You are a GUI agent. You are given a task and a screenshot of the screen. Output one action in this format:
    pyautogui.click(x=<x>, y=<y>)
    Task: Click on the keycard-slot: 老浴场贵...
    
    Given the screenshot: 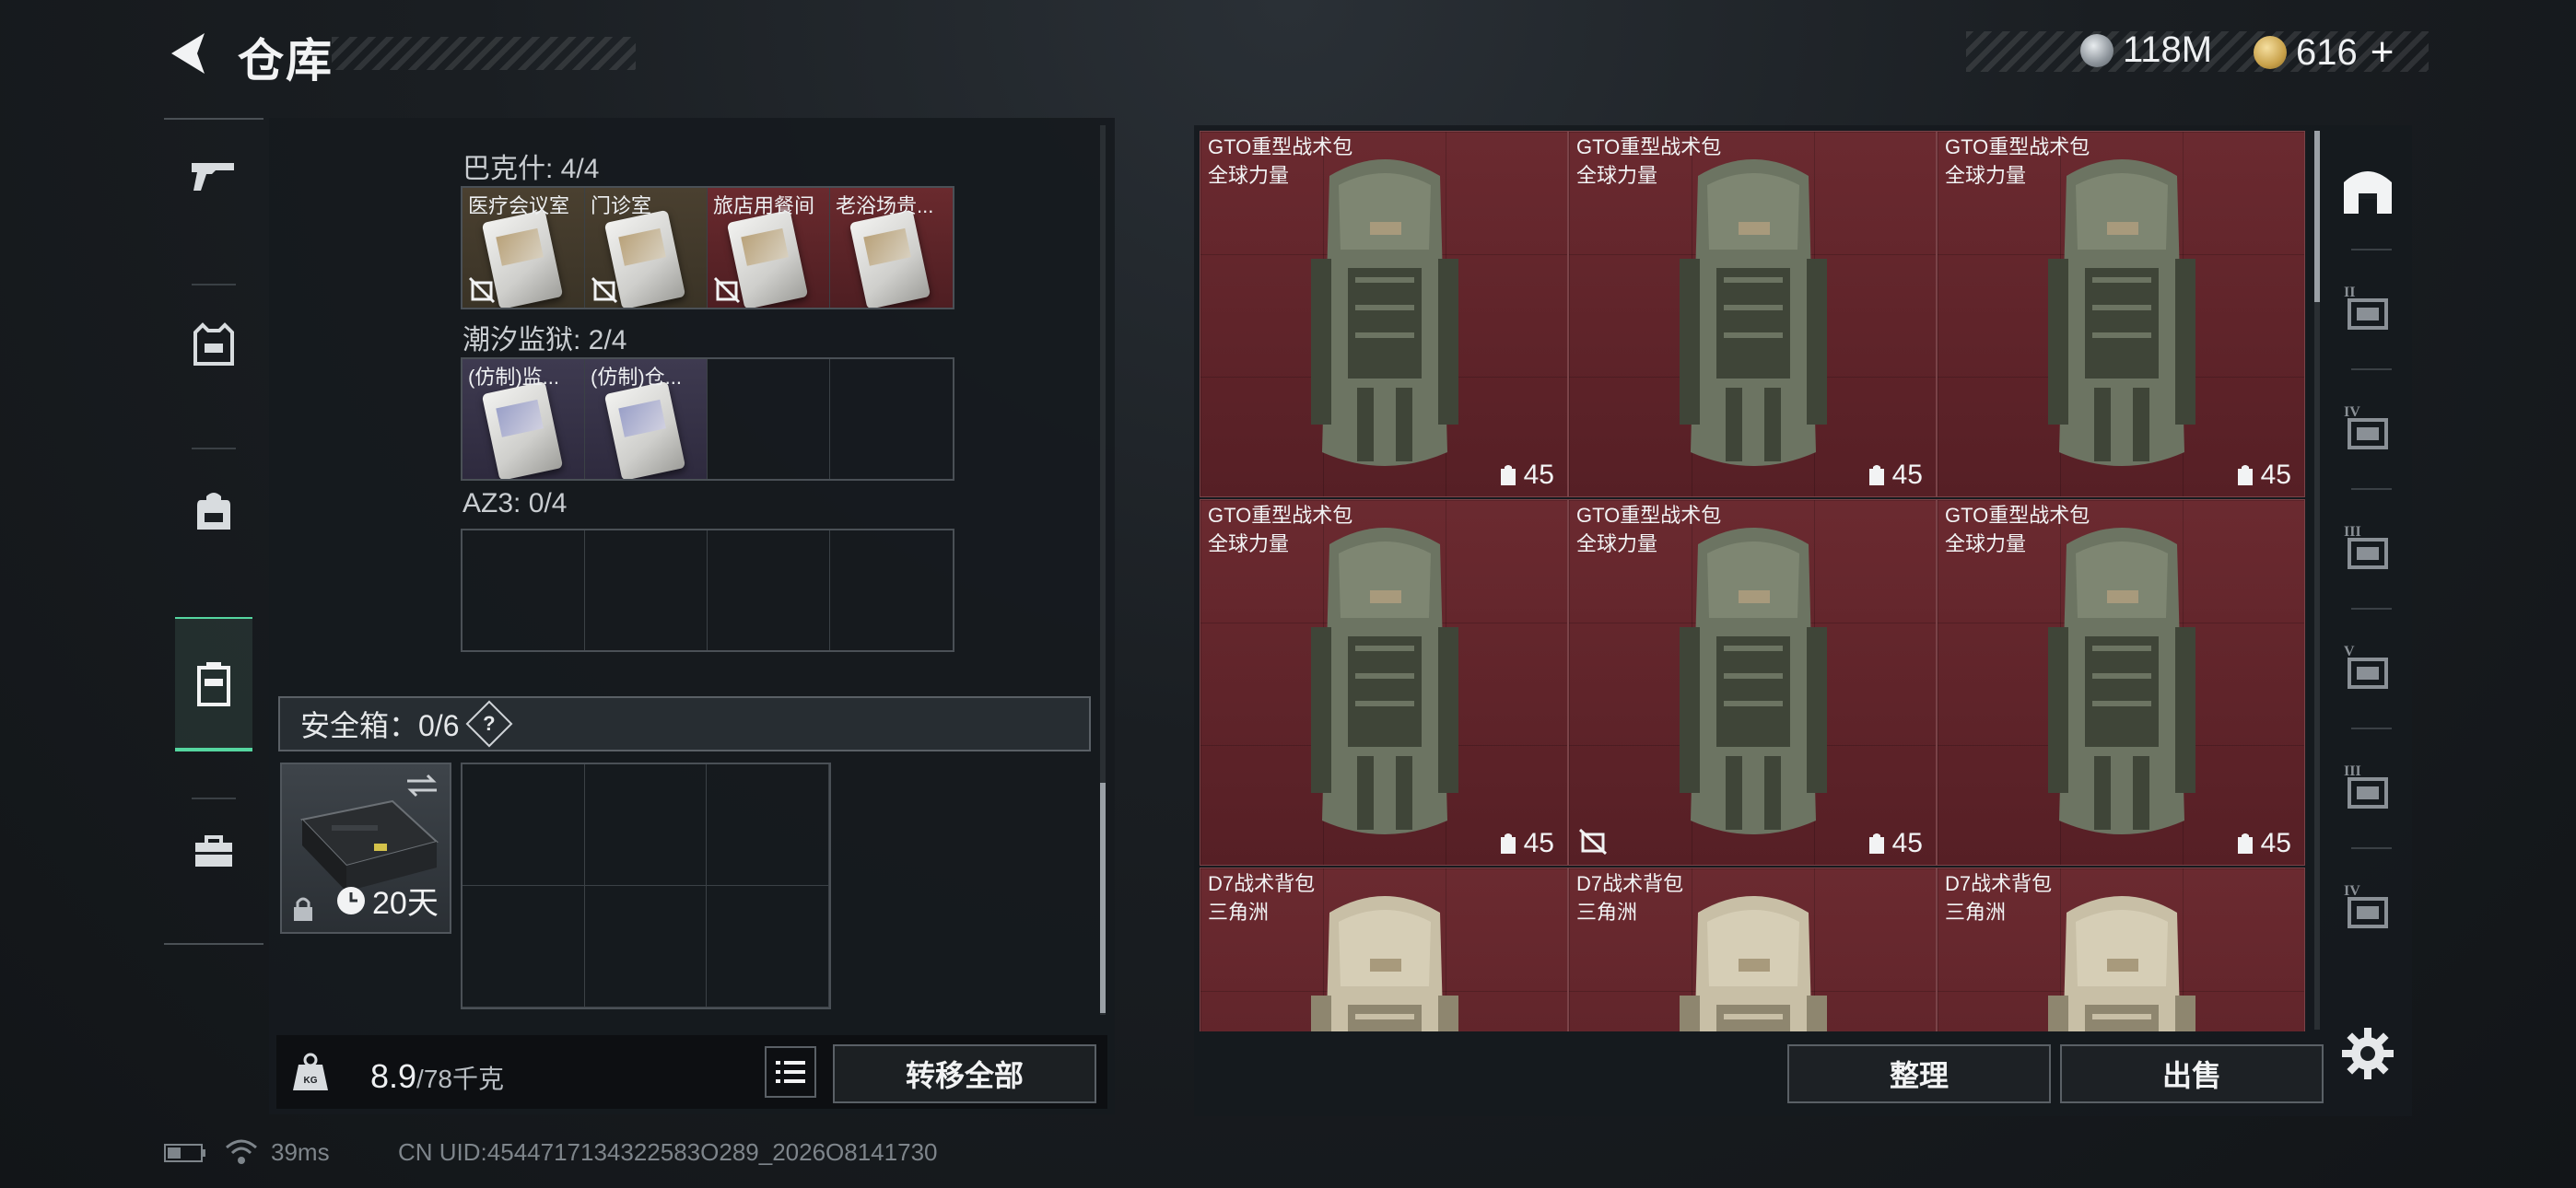 What is the action you would take?
    pyautogui.click(x=891, y=248)
    